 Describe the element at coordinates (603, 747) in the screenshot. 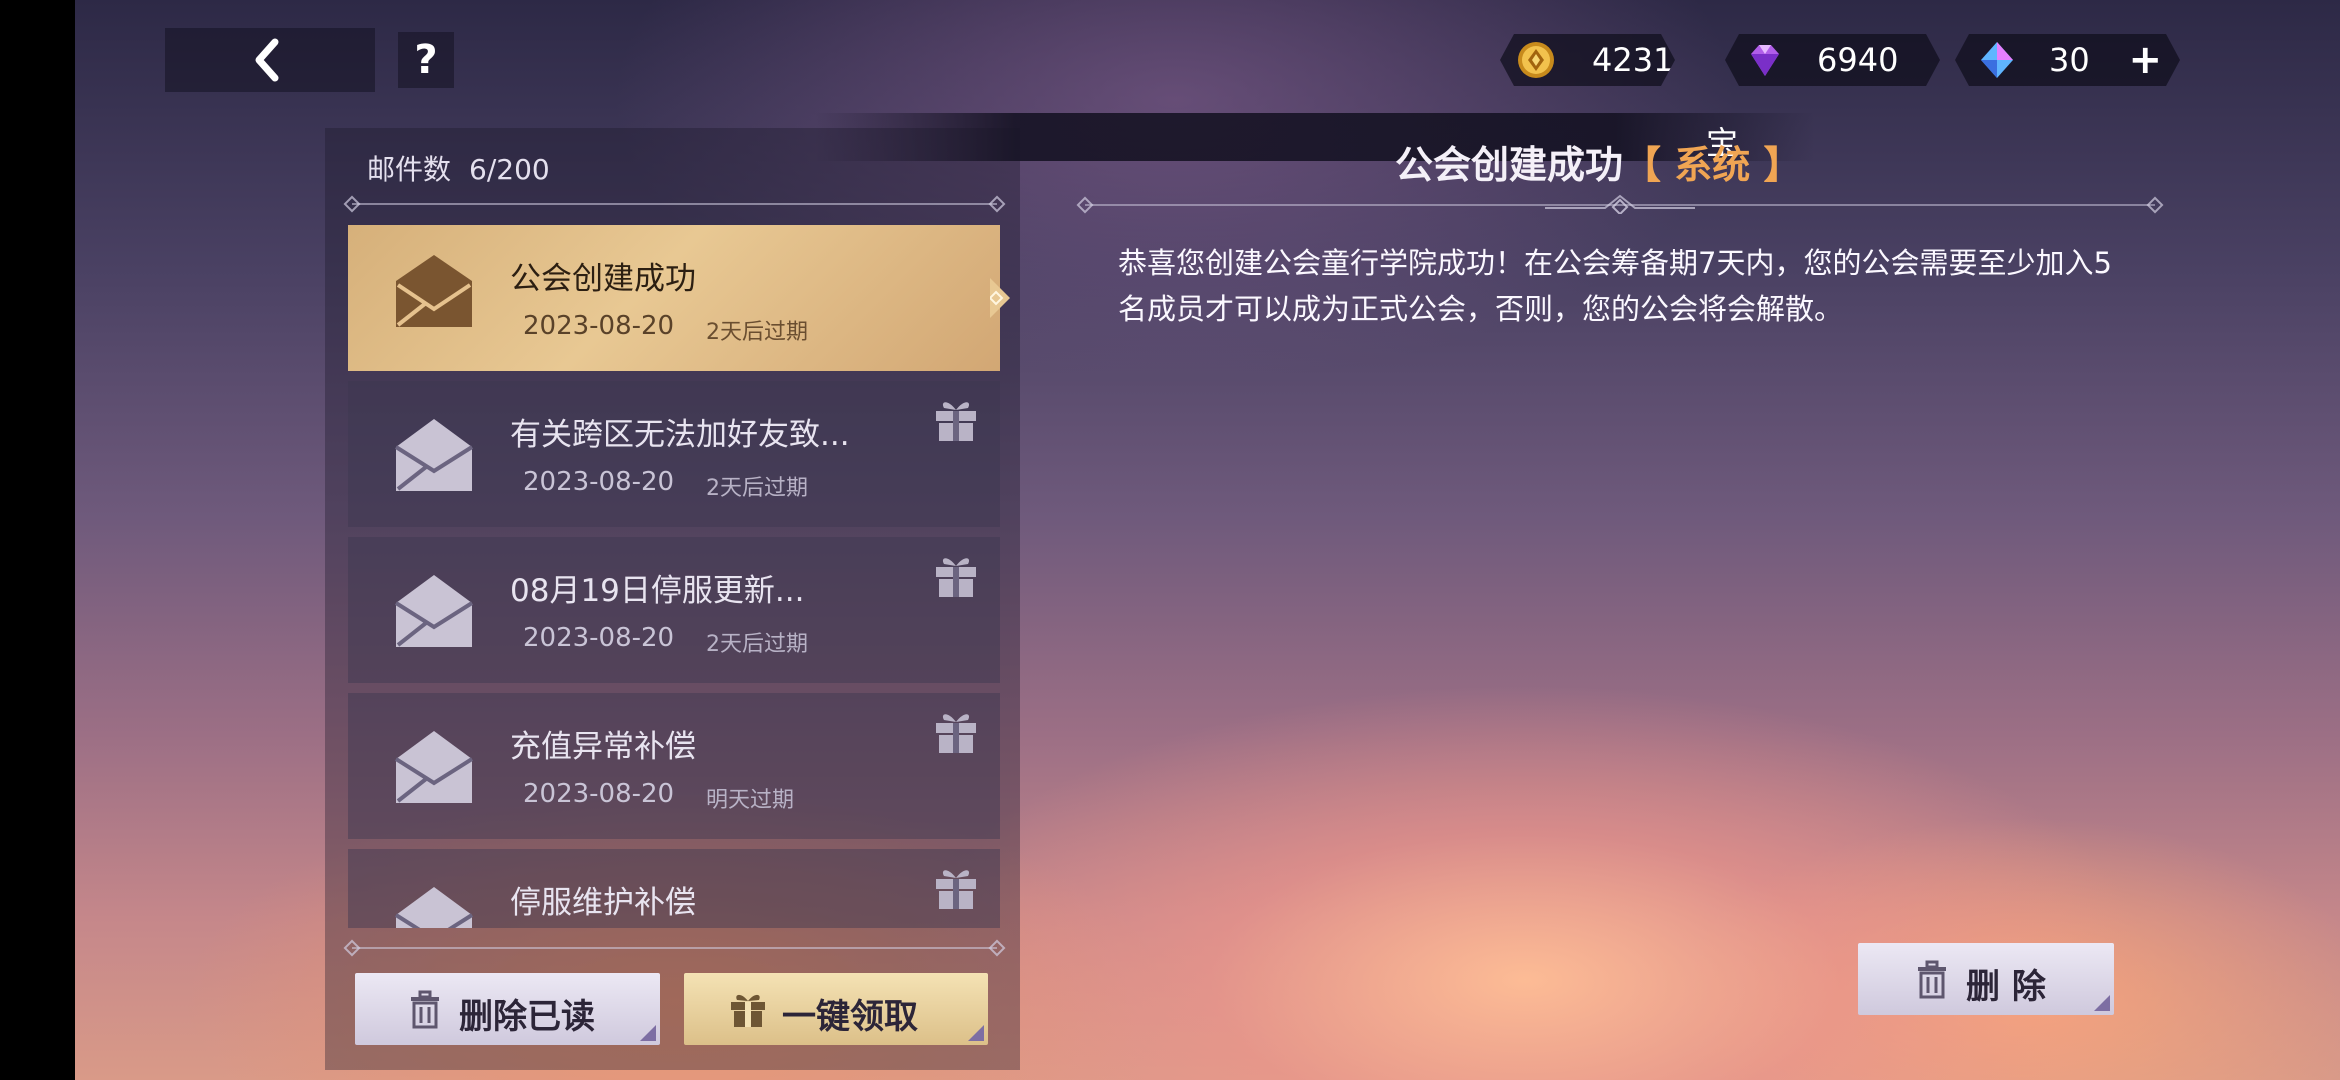

I see `mail-title: 充值异常补偿` at that location.